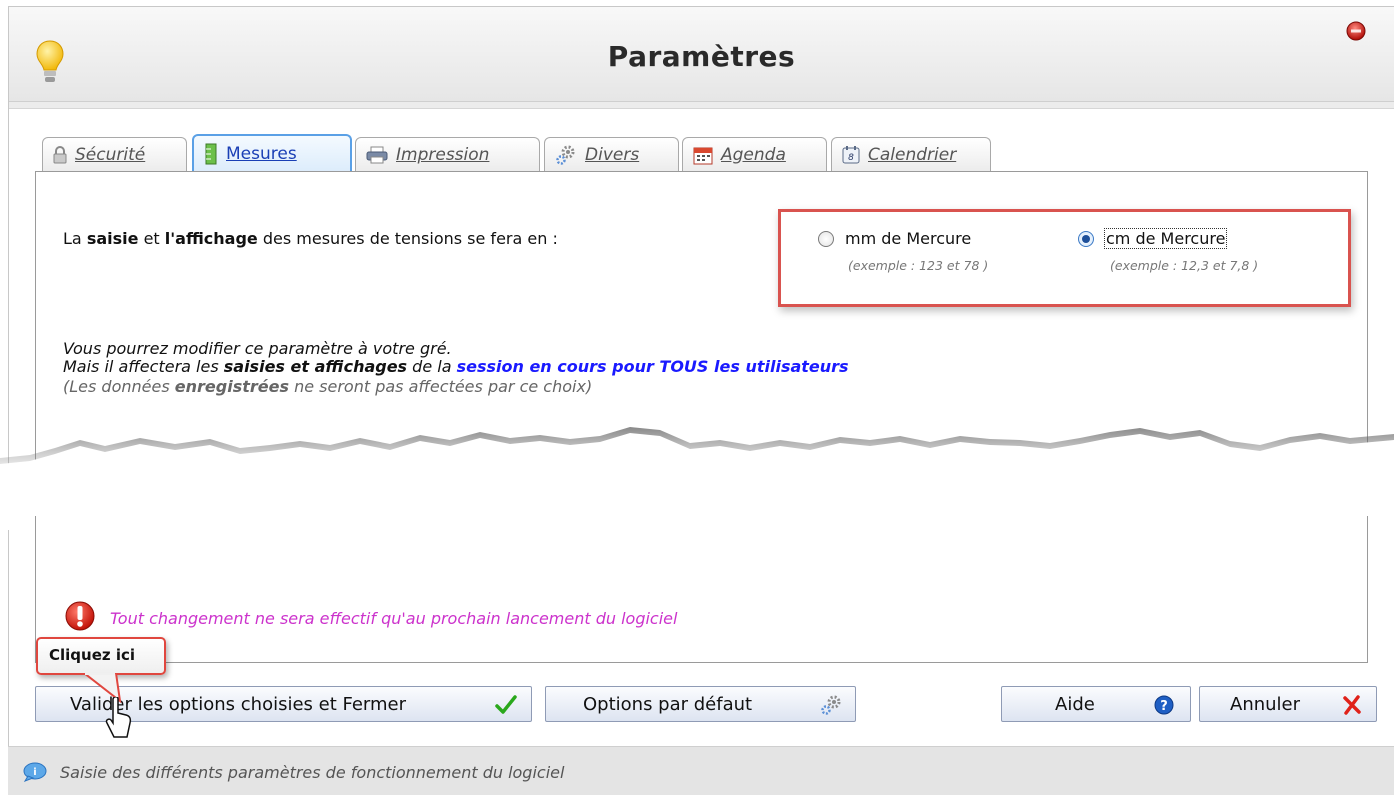 This screenshot has width=1394, height=795. I want to click on title-bar: Paramètres, so click(701, 58).